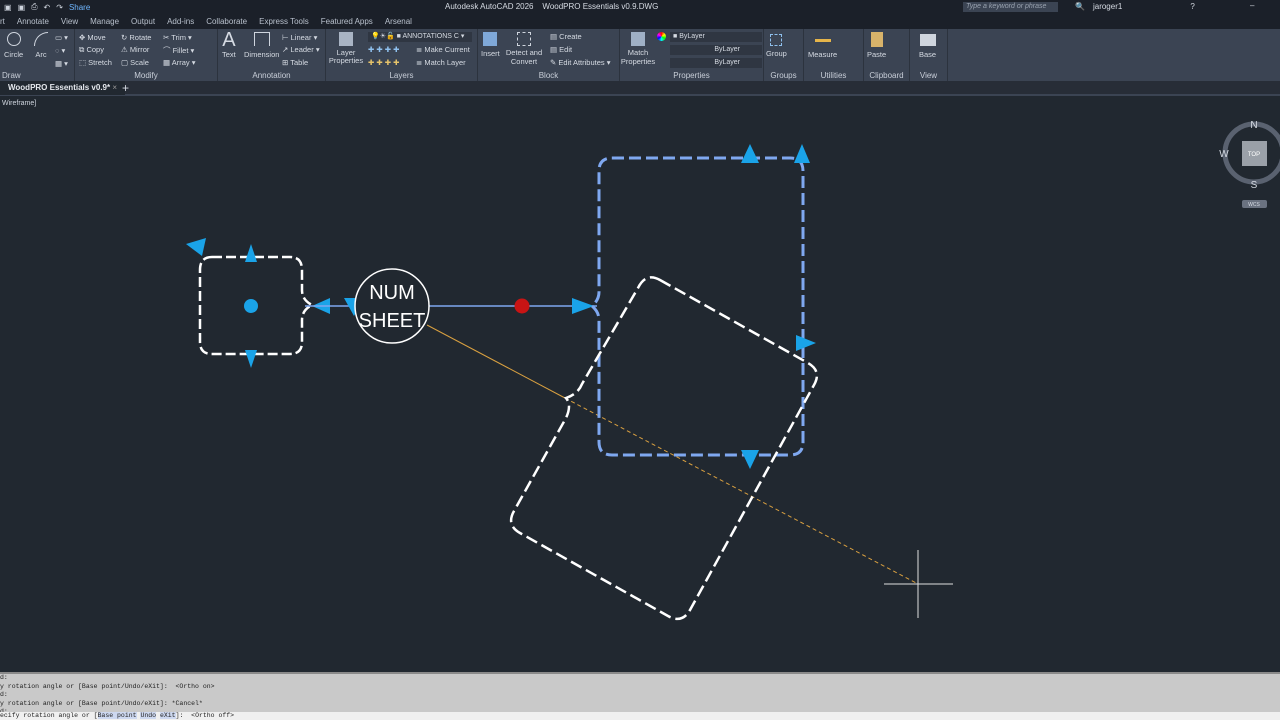 The image size is (1280, 720). What do you see at coordinates (104, 21) in the screenshot?
I see `tab-manage: Manage` at bounding box center [104, 21].